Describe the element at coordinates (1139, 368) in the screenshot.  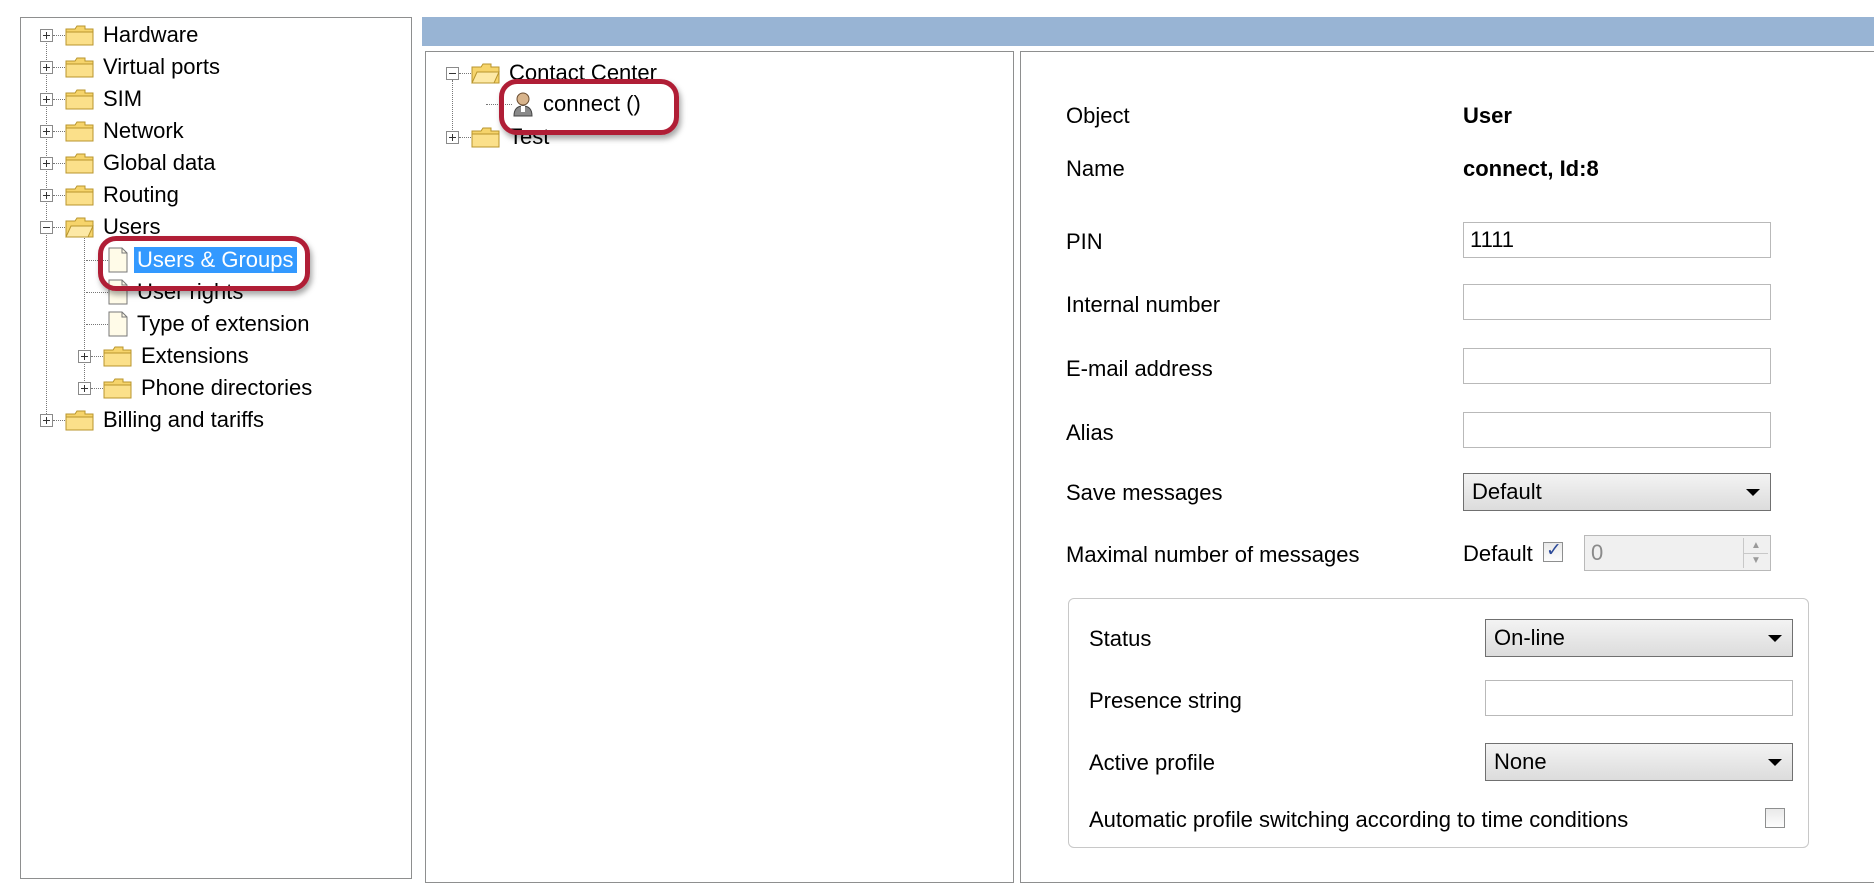
I see `email-label: E-mail address` at that location.